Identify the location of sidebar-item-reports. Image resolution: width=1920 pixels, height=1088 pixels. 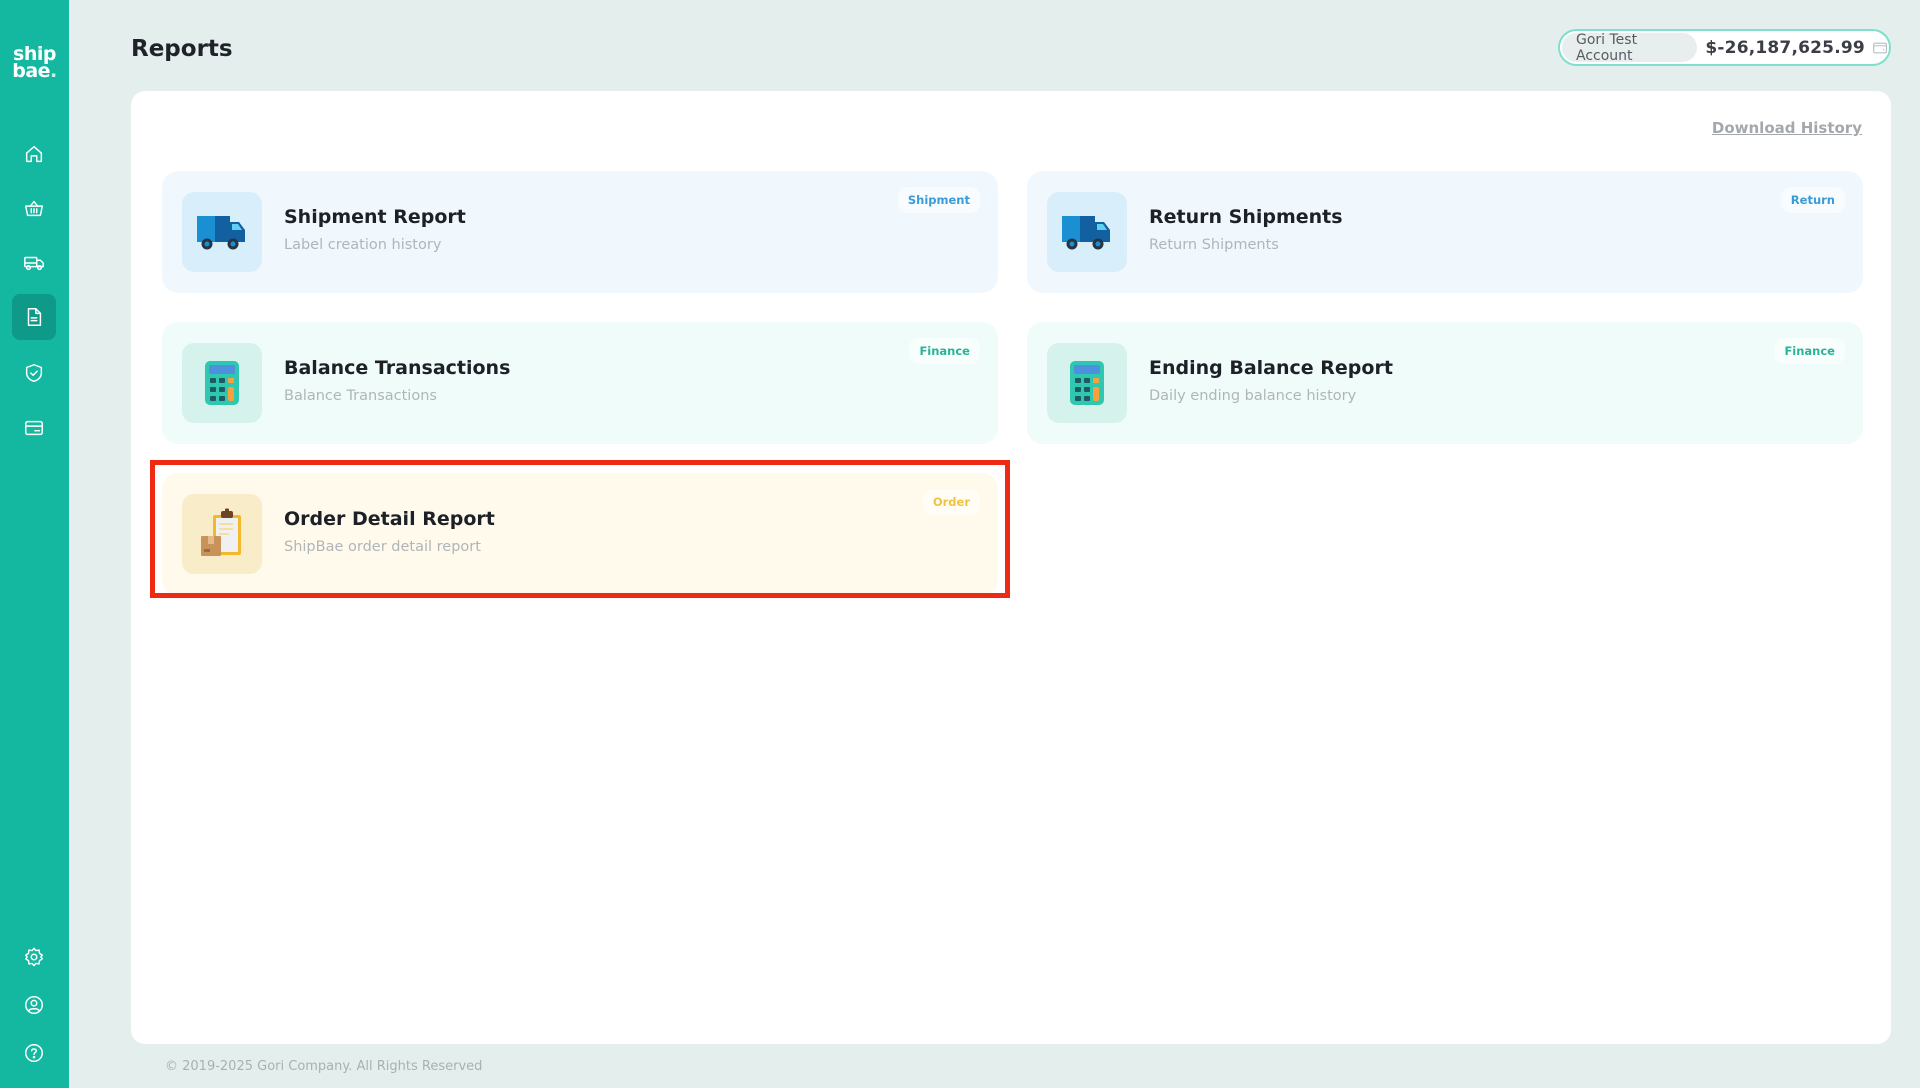
(34, 317).